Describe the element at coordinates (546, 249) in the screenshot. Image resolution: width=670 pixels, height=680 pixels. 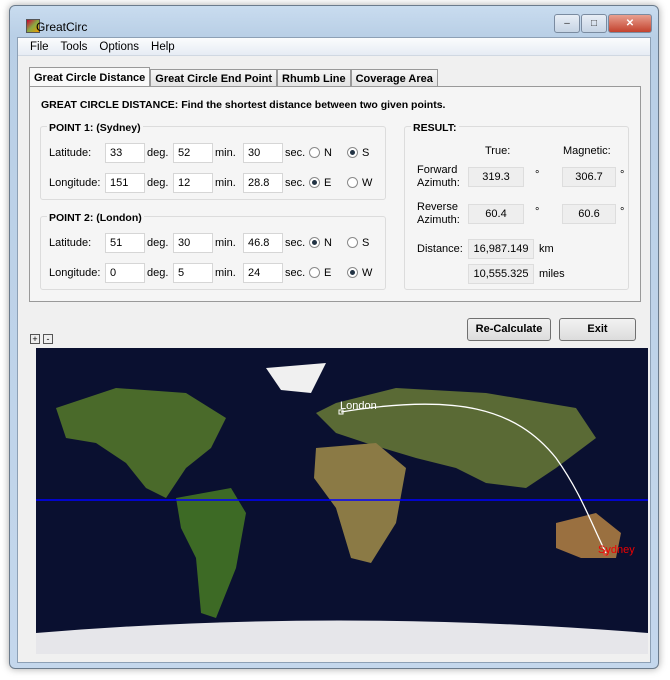
I see `km-unit: km` at that location.